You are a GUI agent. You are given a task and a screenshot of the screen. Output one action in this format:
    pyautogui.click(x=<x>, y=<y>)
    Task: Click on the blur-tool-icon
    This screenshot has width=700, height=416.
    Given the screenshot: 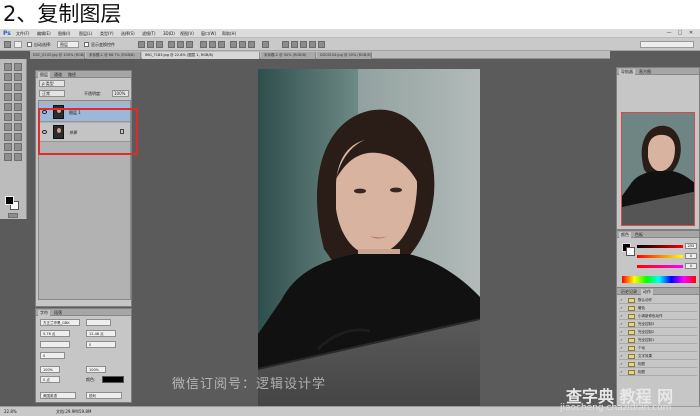 What is the action you would take?
    pyautogui.click(x=8, y=127)
    